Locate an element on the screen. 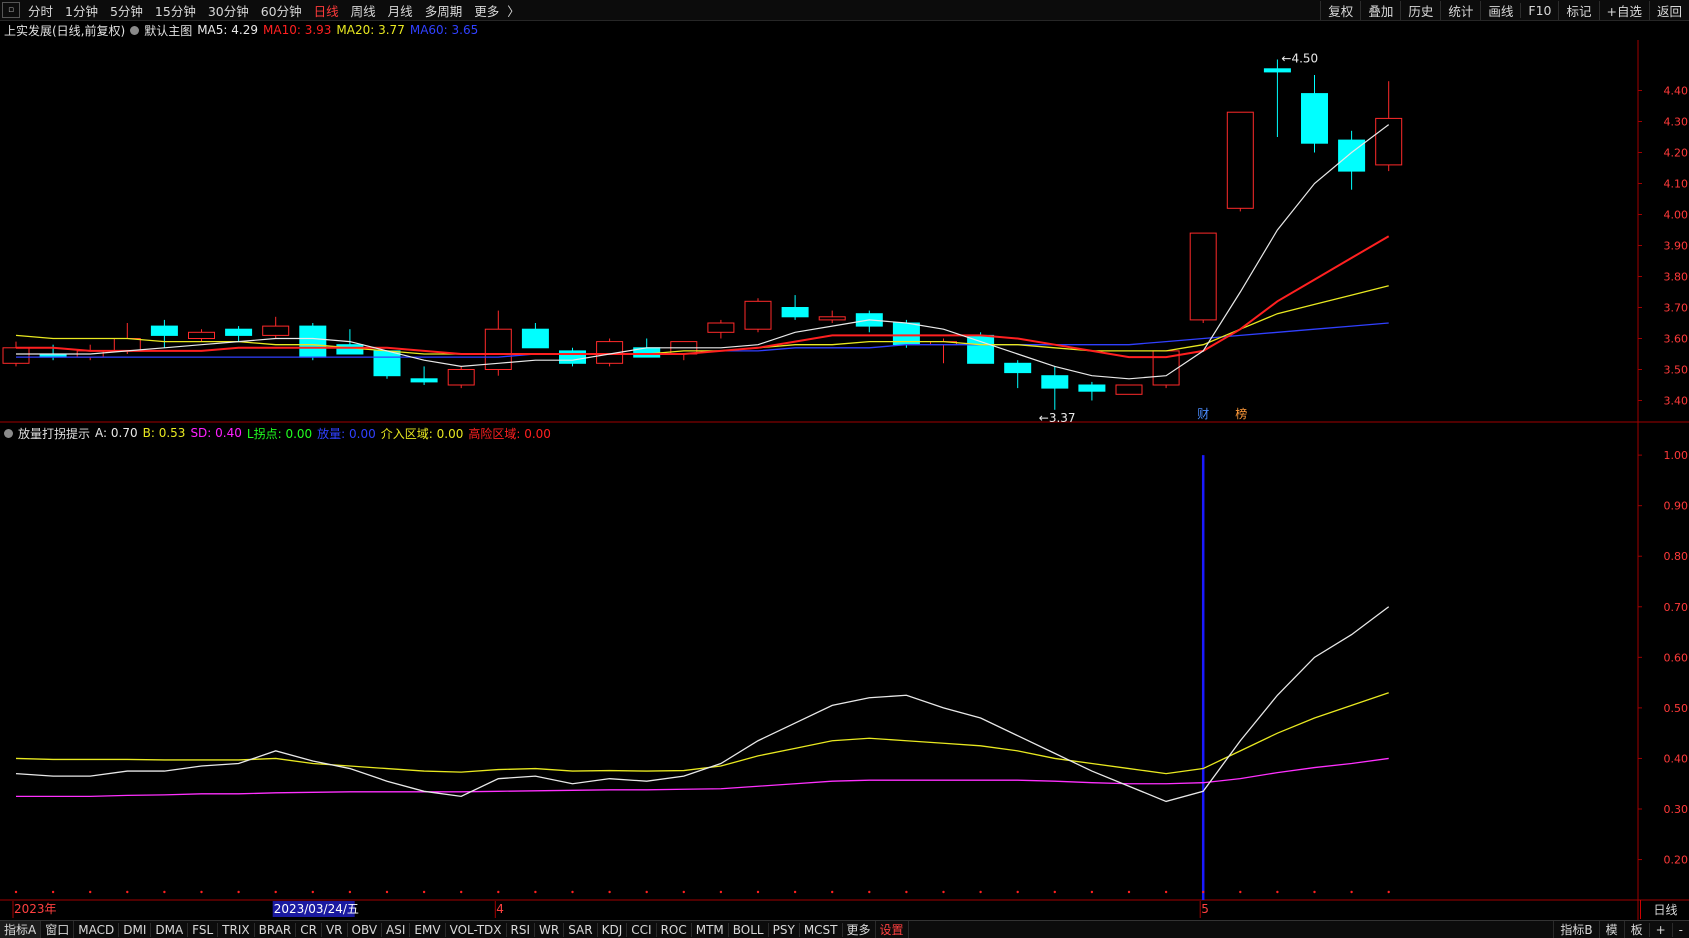 The width and height of the screenshot is (1689, 938). bottom-button-3: + is located at coordinates (1660, 929).